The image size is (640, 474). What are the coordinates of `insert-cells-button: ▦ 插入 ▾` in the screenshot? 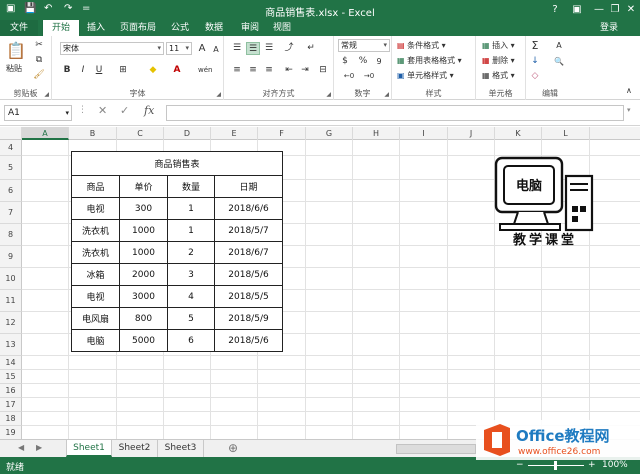 It's located at (498, 45).